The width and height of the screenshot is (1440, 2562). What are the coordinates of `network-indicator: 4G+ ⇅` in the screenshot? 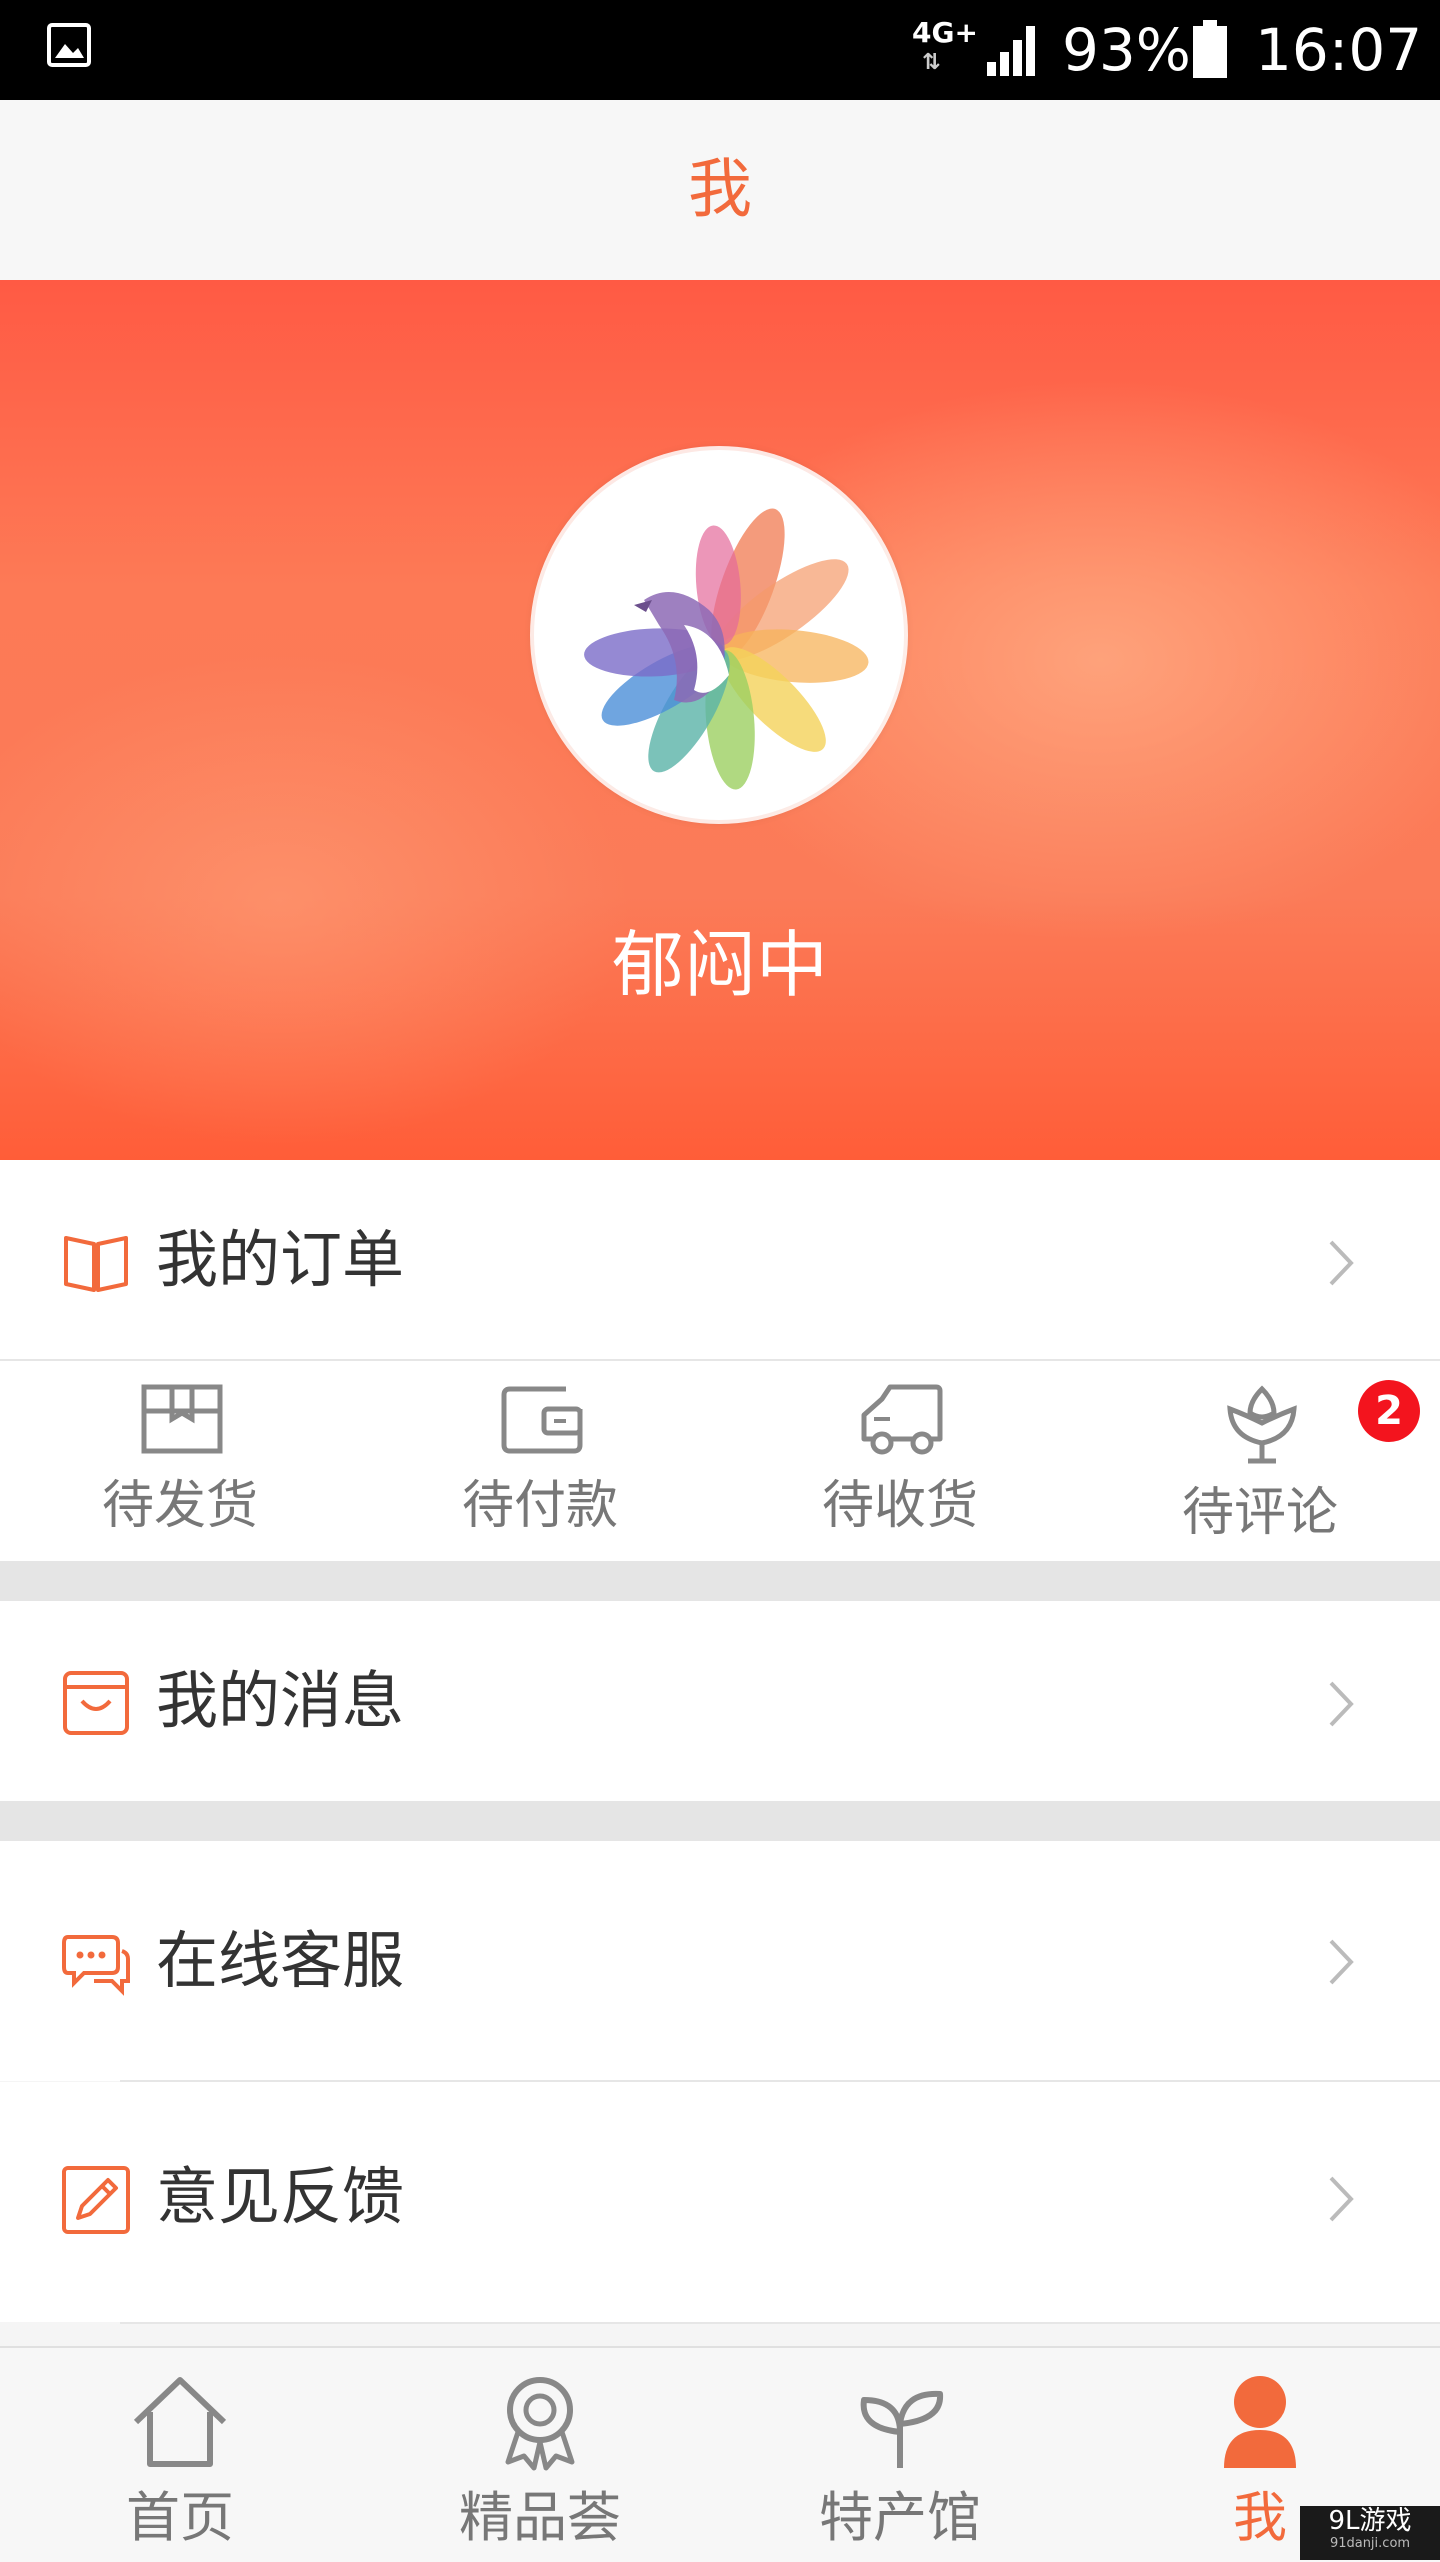 It's located at (945, 46).